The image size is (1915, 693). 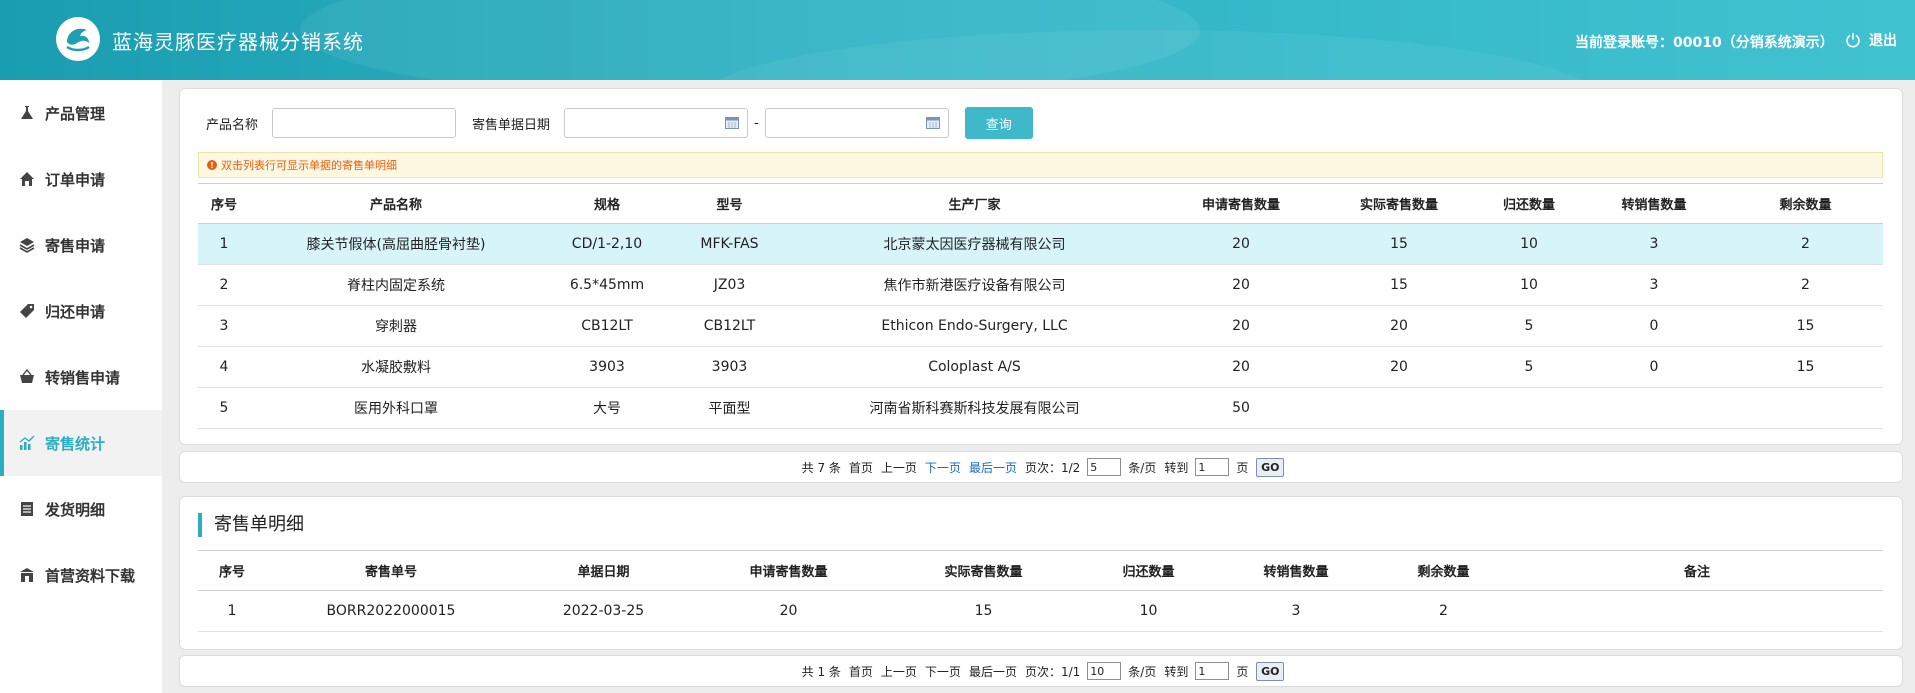 What do you see at coordinates (232, 125) in the screenshot?
I see `product-name-label: 产品名称` at bounding box center [232, 125].